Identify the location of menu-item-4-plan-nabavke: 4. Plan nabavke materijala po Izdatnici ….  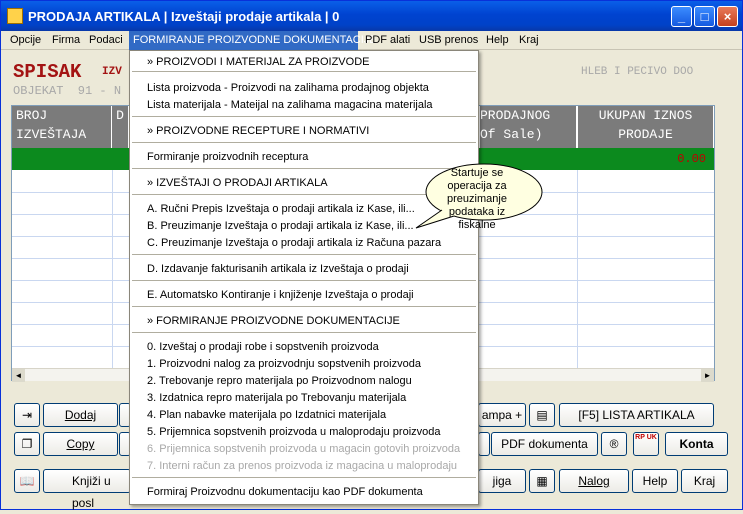
(266, 415).